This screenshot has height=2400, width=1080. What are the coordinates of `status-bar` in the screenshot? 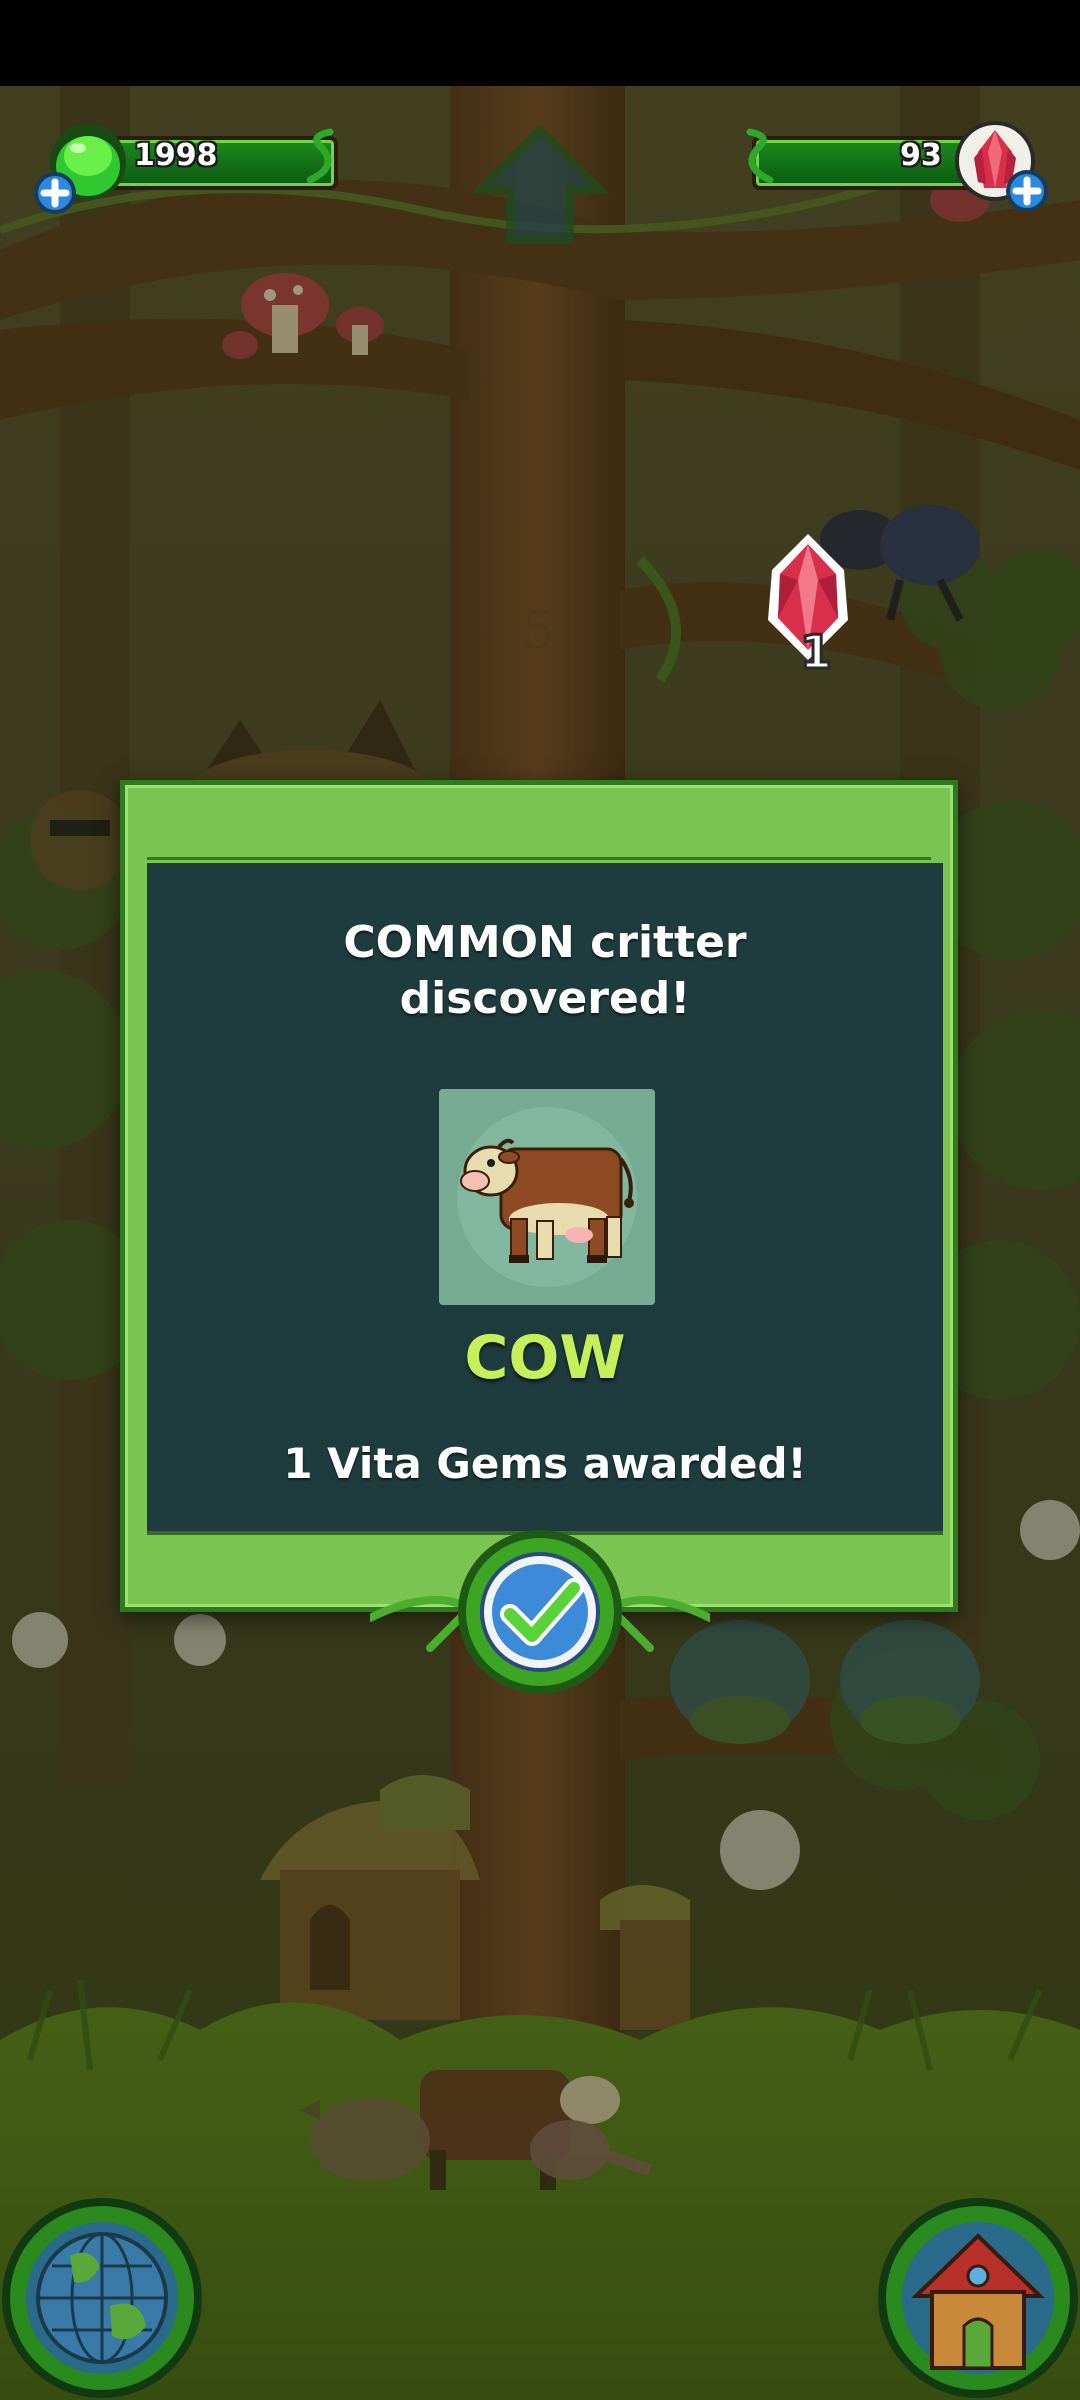 It's located at (540, 43).